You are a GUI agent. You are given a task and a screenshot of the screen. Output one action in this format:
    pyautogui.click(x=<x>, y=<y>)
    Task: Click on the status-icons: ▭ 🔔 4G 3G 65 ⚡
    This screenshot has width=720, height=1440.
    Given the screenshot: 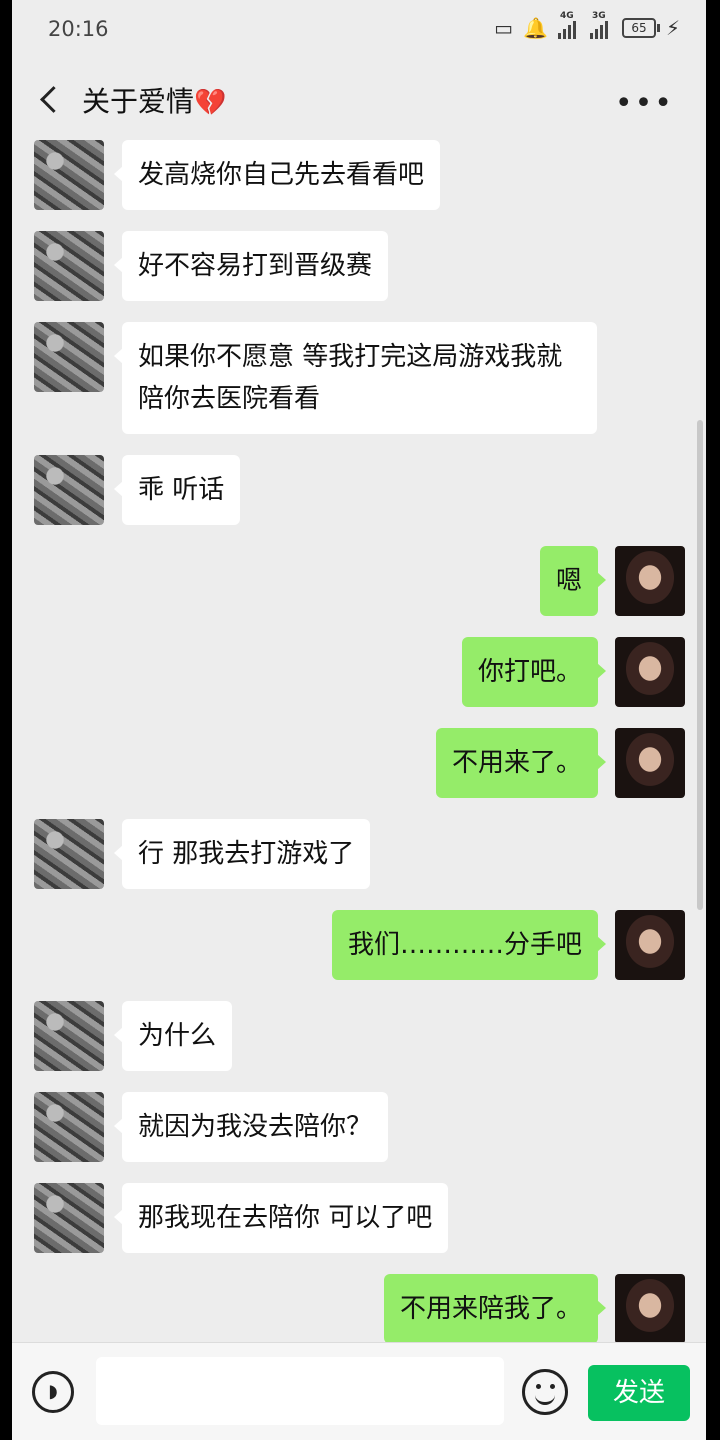 What is the action you would take?
    pyautogui.click(x=587, y=25)
    